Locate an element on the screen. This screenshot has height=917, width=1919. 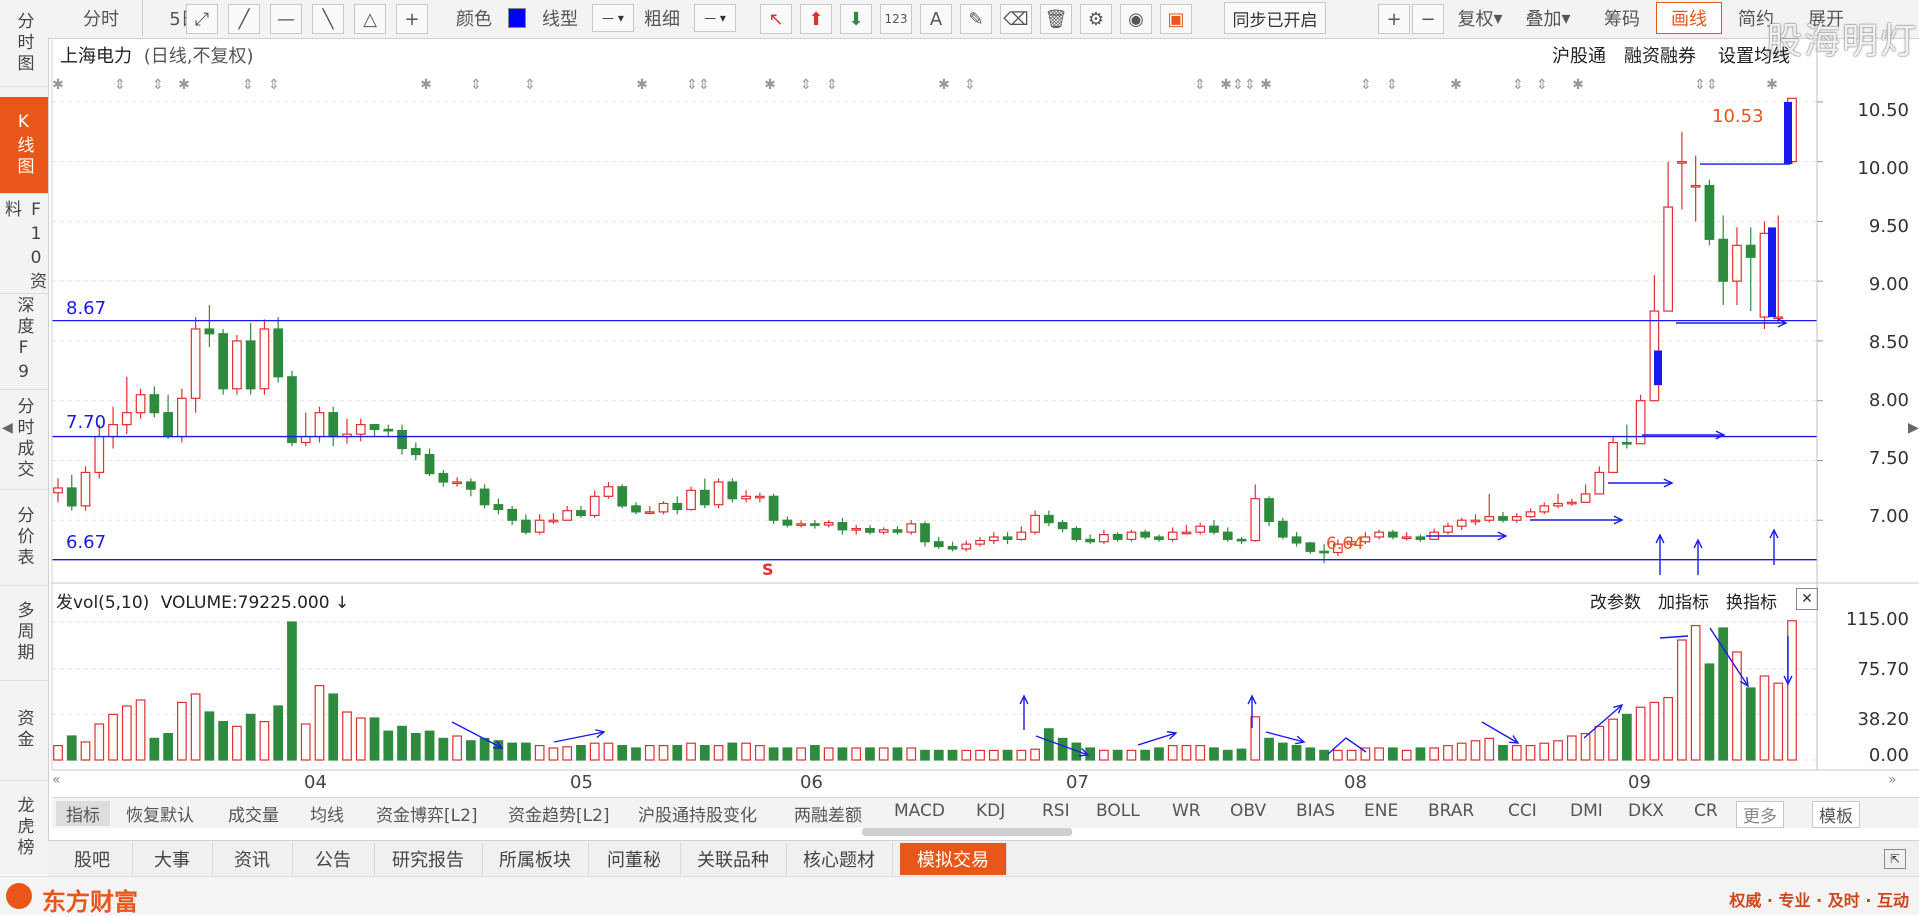
ind-kdj: KDJ is located at coordinates (990, 811).